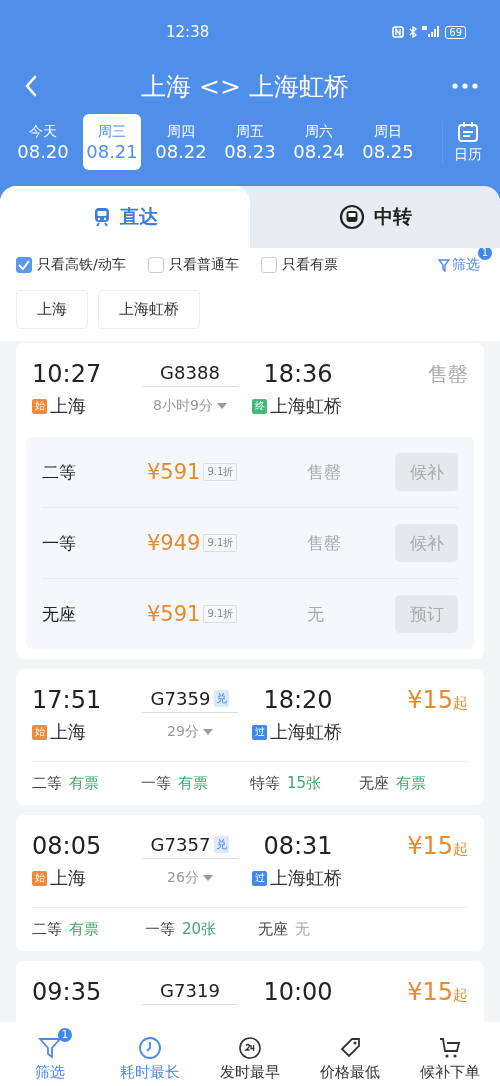 The image size is (500, 1086). Describe the element at coordinates (250, 142) in the screenshot. I see `date-tab: 周五 08.23` at that location.